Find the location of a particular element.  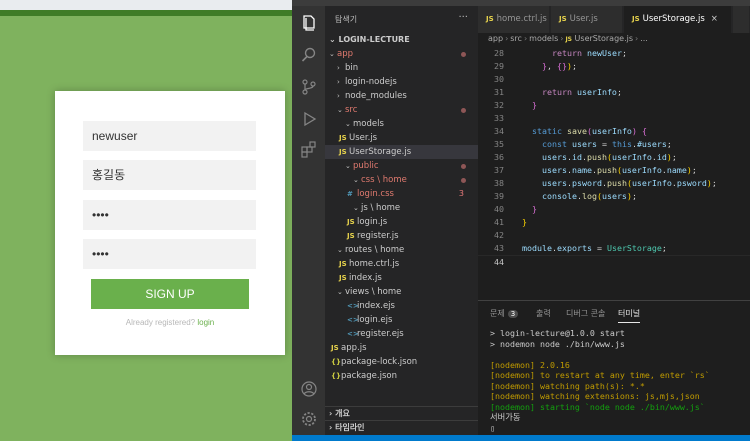

tree-file-package-json: {}package.json is located at coordinates (401, 376).